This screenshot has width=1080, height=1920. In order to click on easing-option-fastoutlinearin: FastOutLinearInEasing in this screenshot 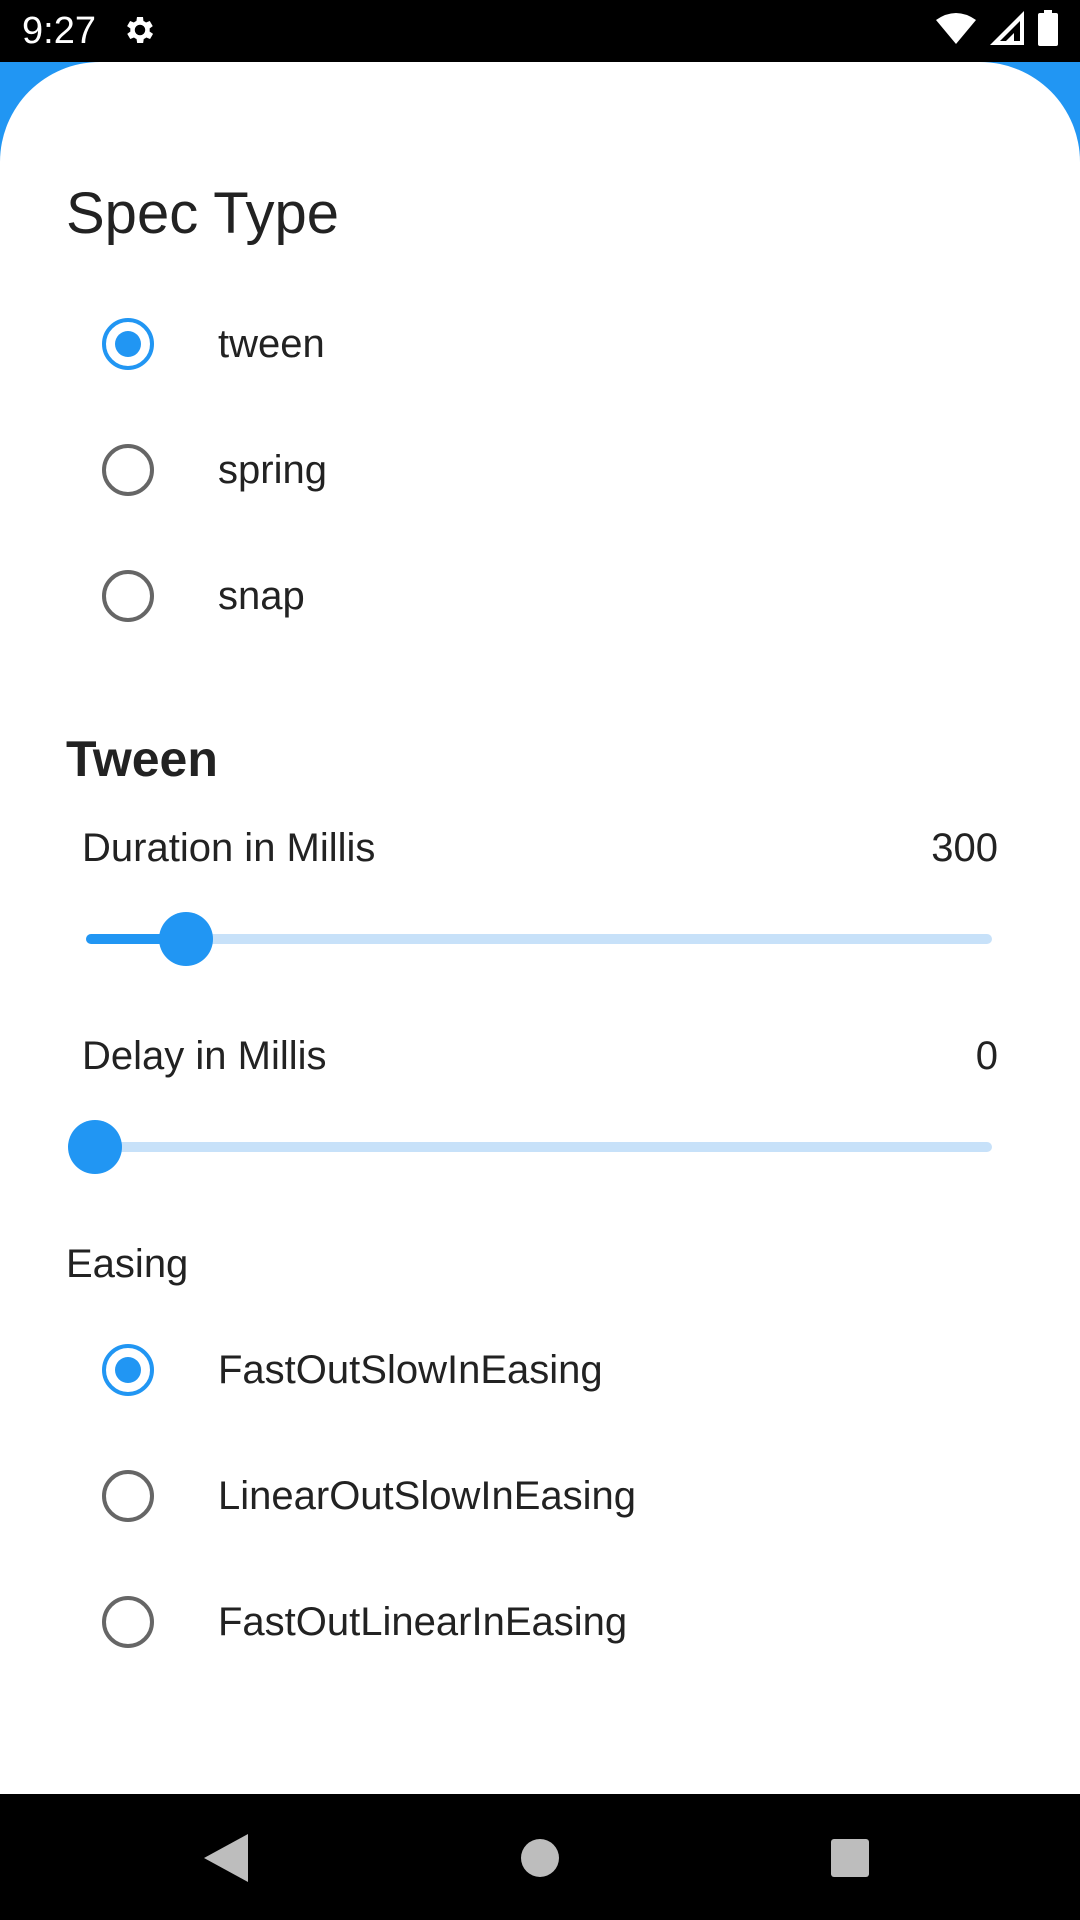, I will do `click(540, 1622)`.